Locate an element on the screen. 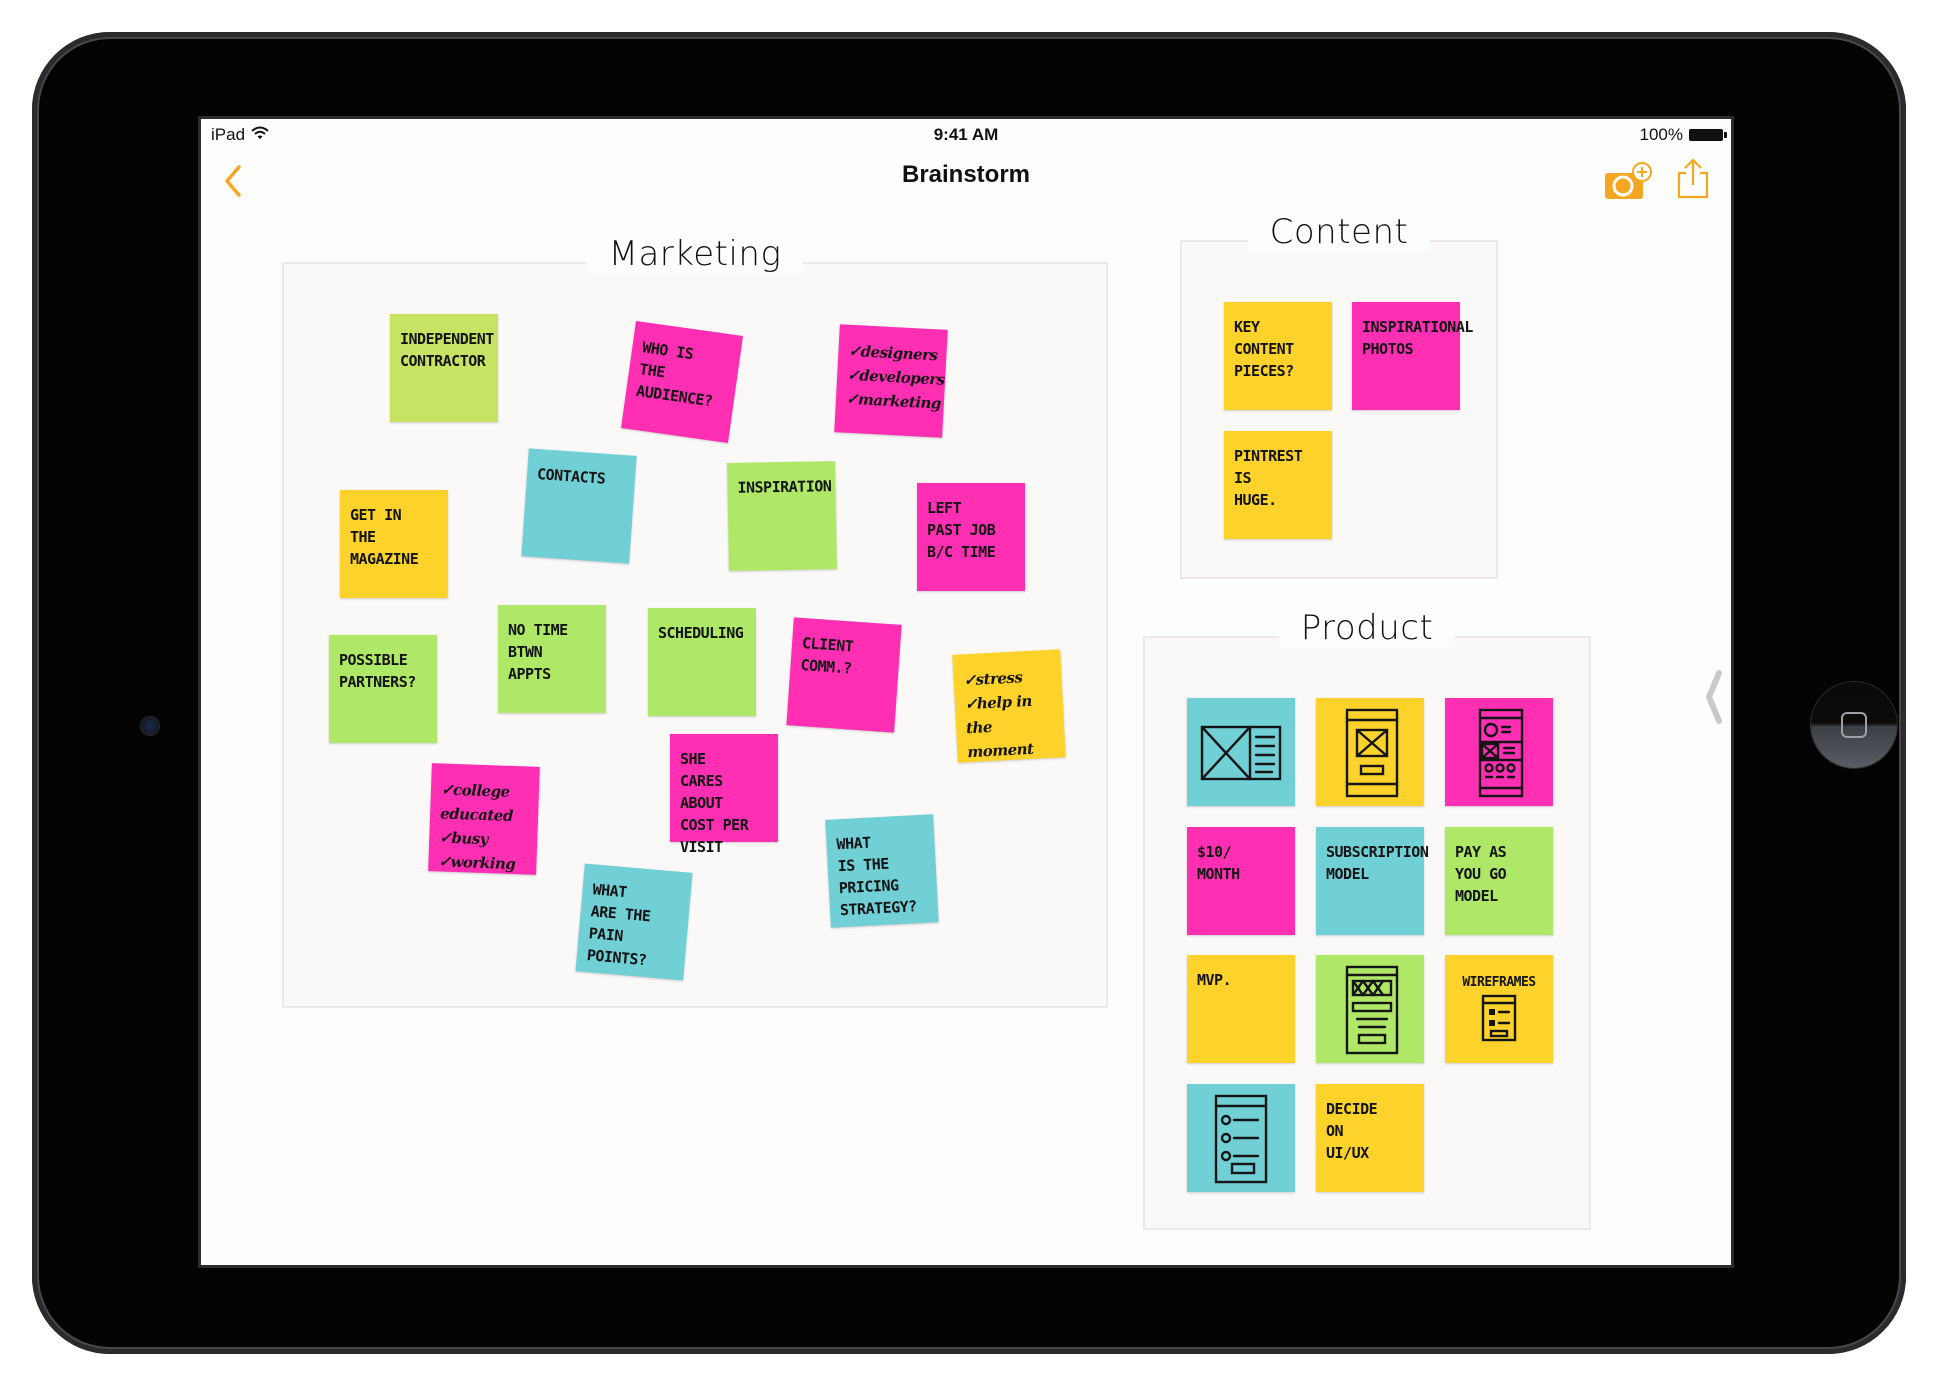  sticky-note: What are the pain points? is located at coordinates (634, 922).